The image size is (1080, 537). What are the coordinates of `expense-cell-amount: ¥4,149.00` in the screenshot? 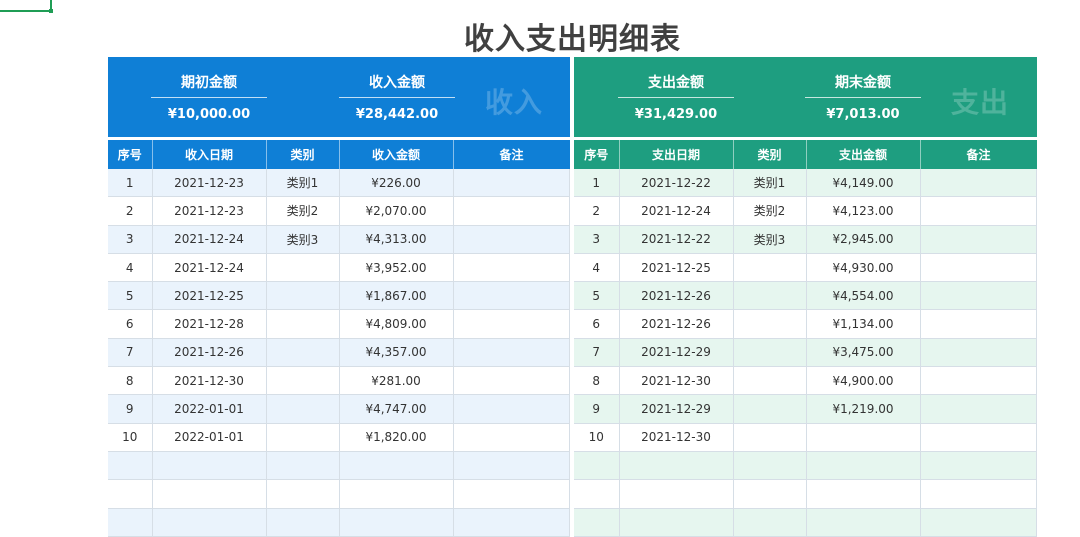 It's located at (863, 183).